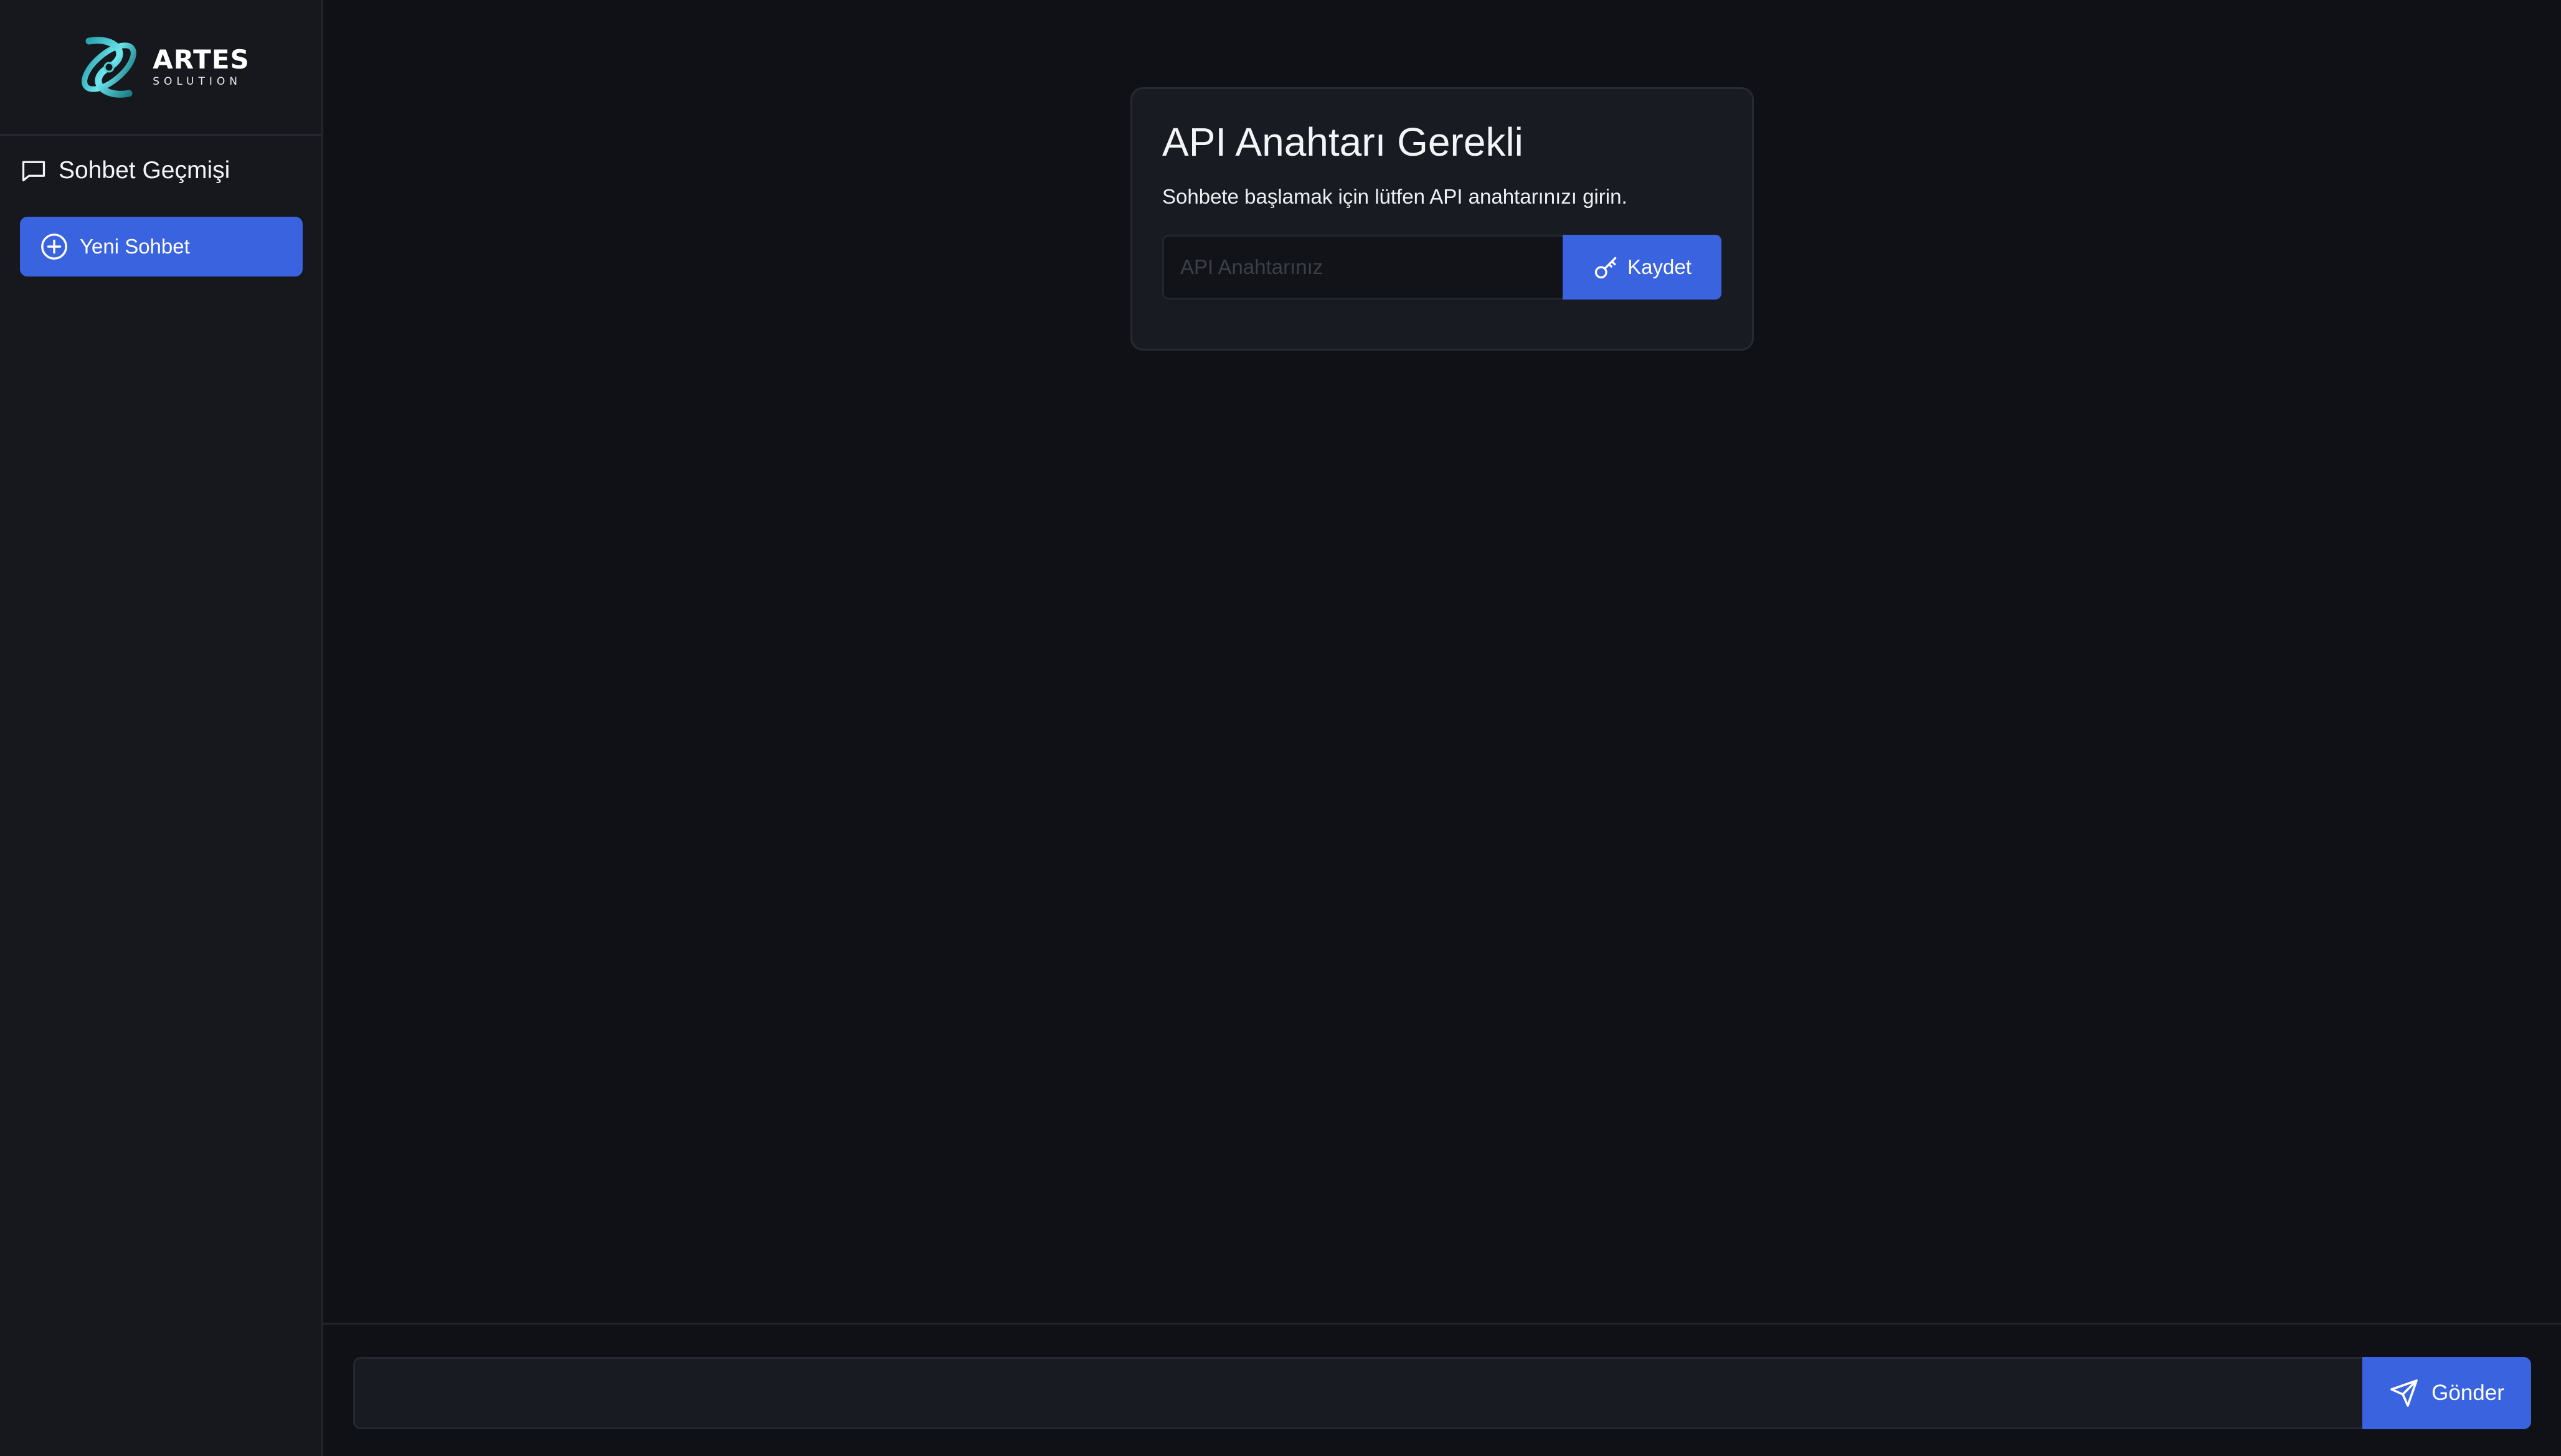 The width and height of the screenshot is (2561, 1456). Describe the element at coordinates (2404, 1393) in the screenshot. I see `send-icon` at that location.